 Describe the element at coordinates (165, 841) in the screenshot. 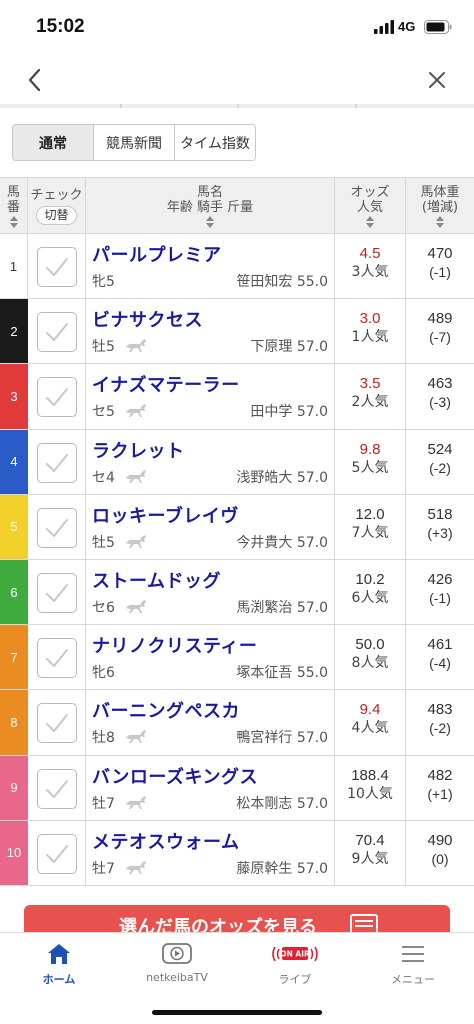

I see `horse-name-link: メテオスウォーム` at that location.